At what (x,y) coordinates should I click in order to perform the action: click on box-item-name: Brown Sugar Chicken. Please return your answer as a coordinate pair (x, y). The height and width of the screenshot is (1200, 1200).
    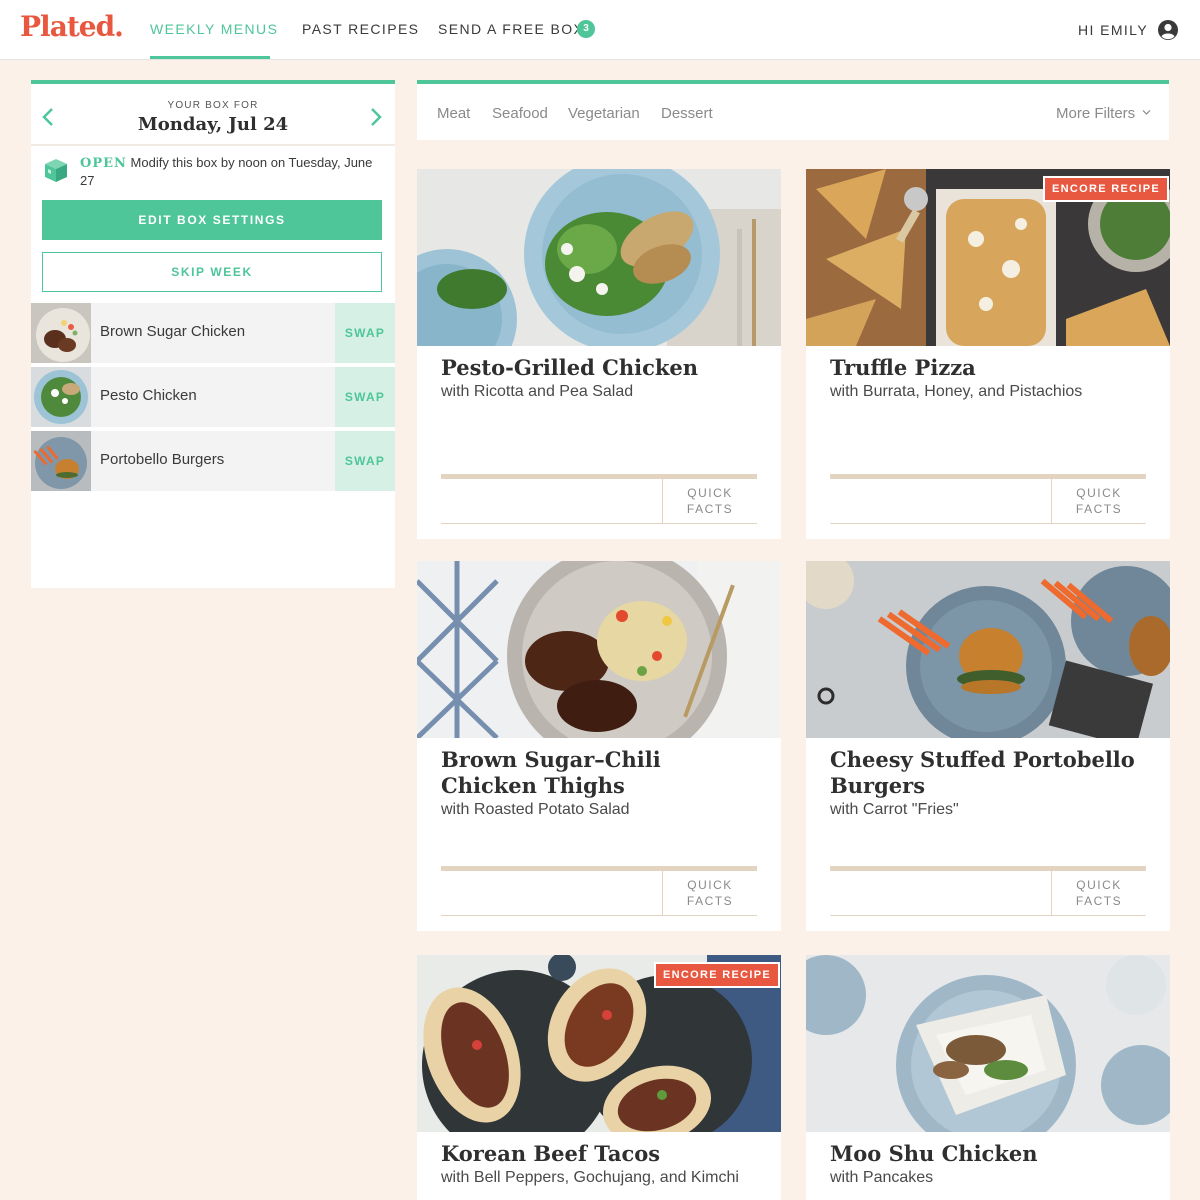
    Looking at the image, I should click on (173, 331).